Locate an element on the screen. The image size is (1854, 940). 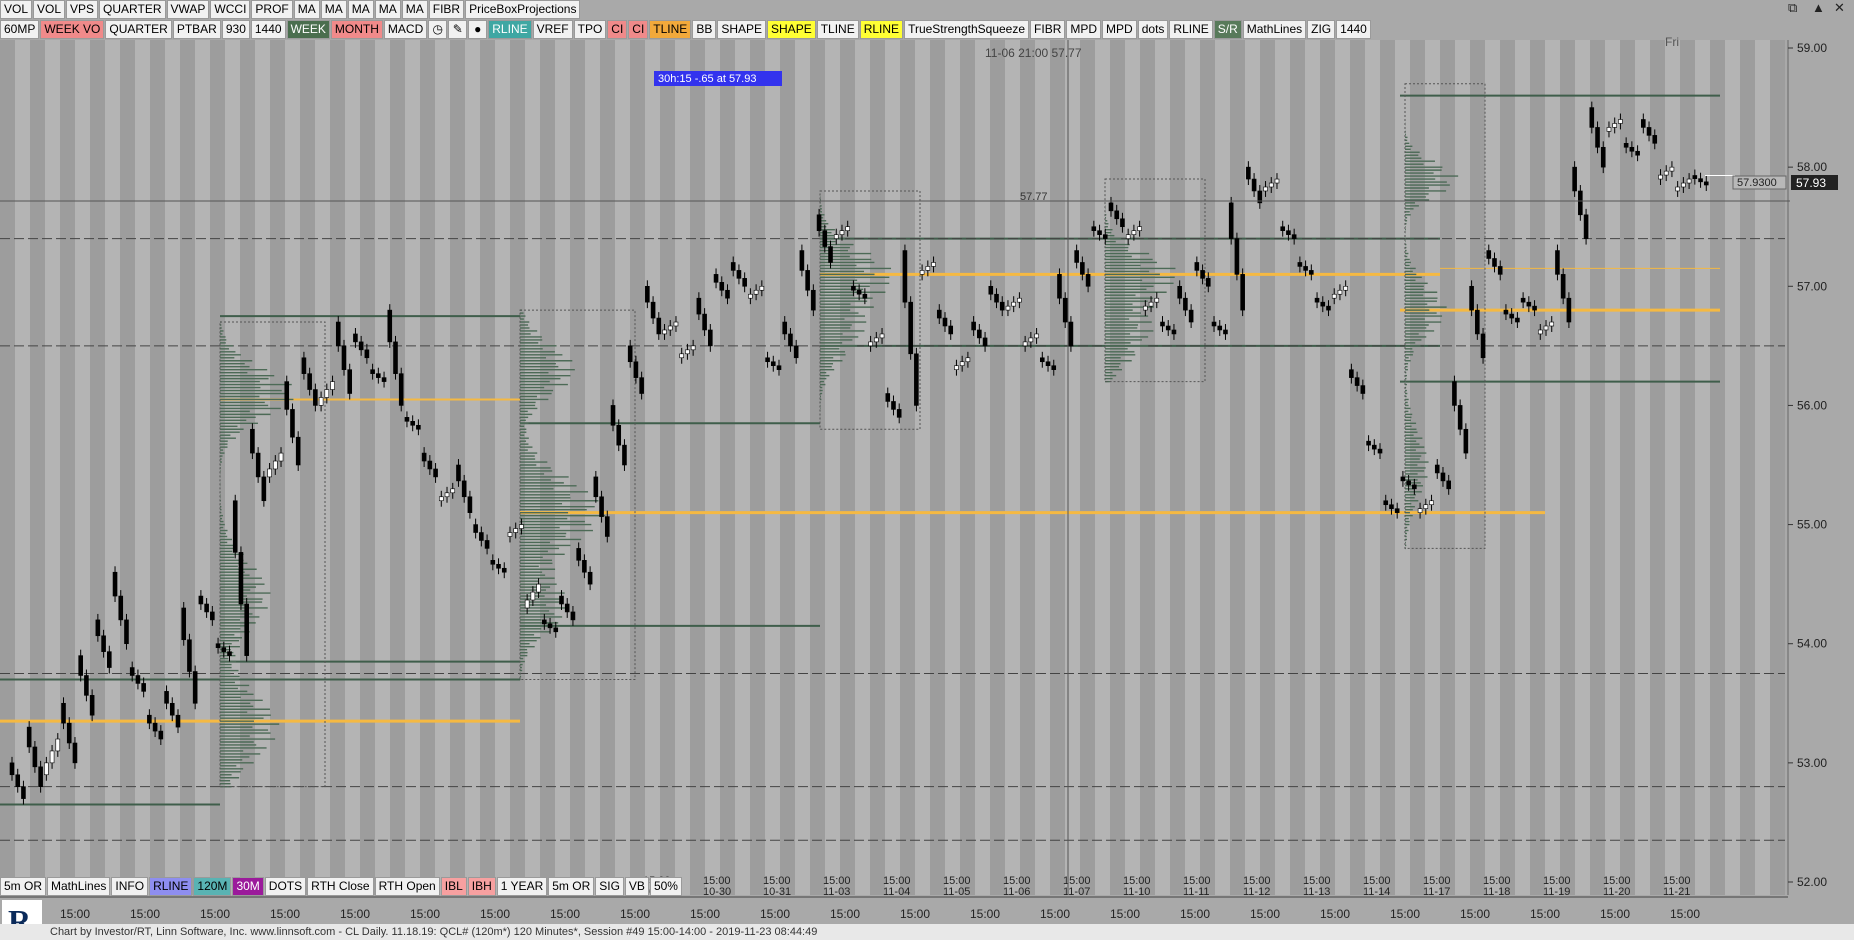
toolbar-button-week-vo: WEEK VO is located at coordinates (72, 29).